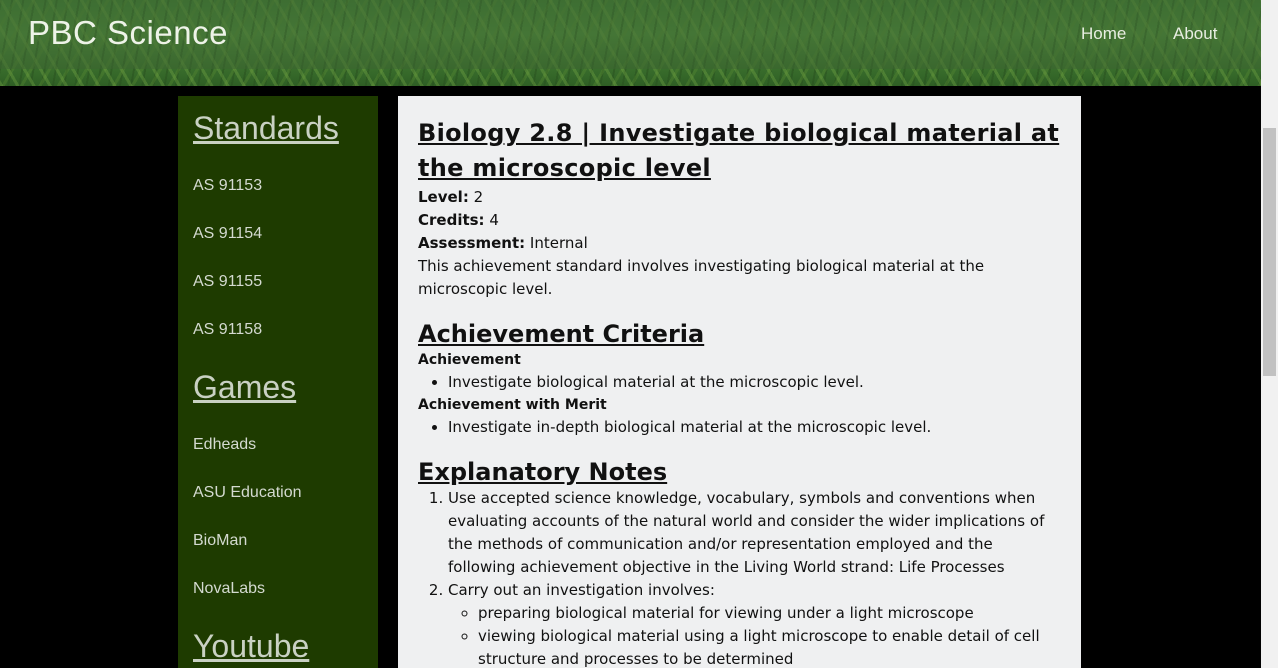 The image size is (1278, 668). Describe the element at coordinates (556, 243) in the screenshot. I see `assessment-value: Internal` at that location.